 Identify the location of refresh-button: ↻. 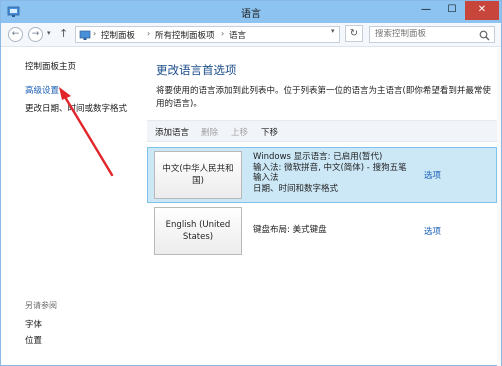
(354, 33).